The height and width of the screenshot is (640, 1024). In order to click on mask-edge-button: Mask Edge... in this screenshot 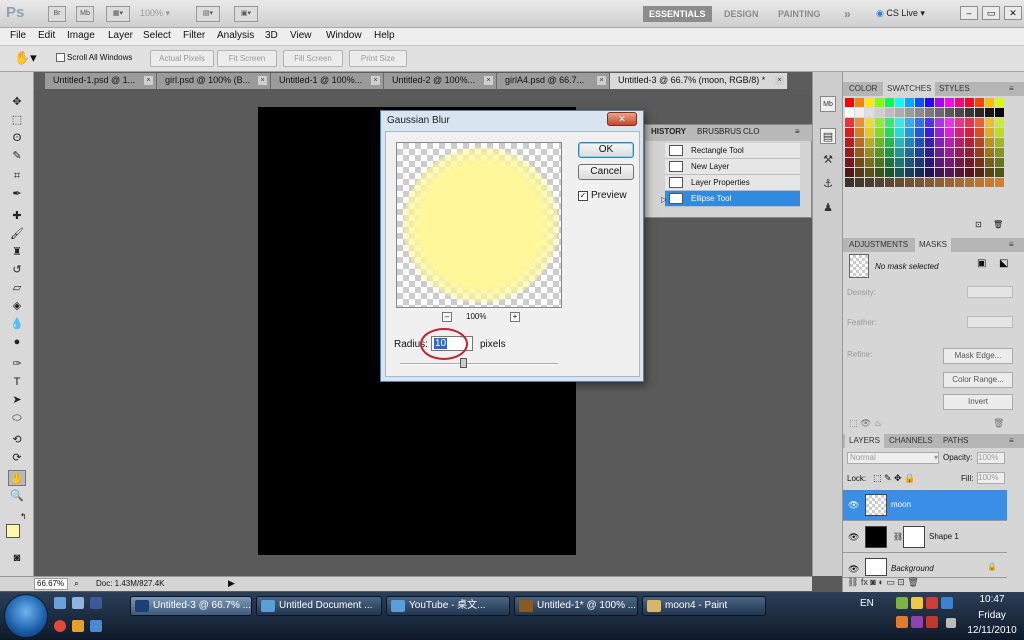, I will do `click(978, 356)`.